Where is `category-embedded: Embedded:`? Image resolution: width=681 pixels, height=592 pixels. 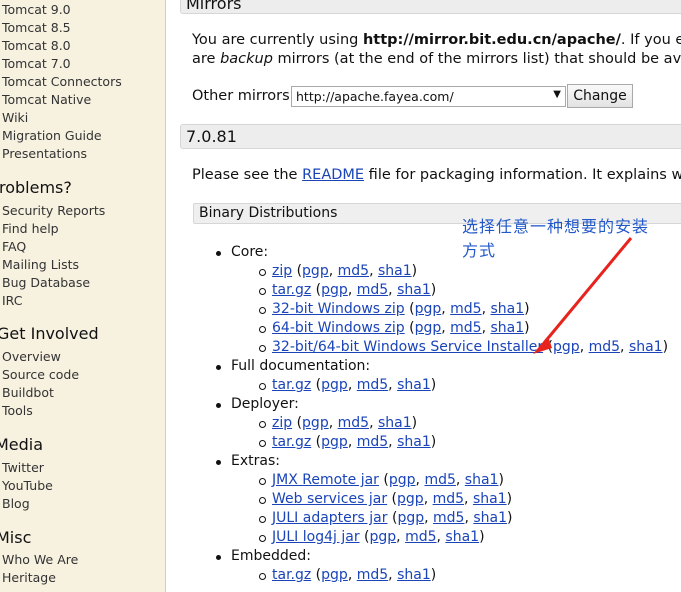 category-embedded: Embedded: is located at coordinates (263, 556).